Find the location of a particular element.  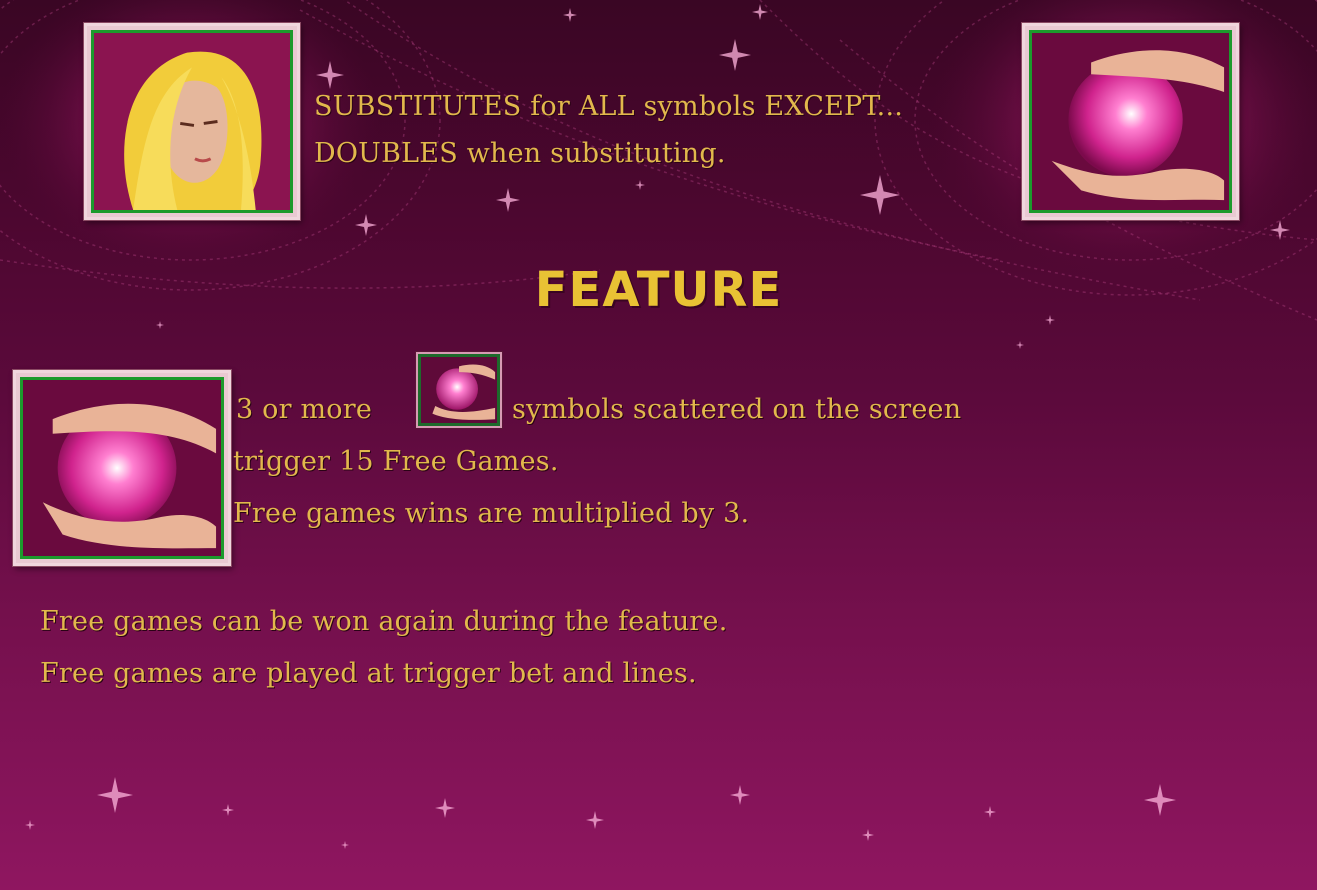

scatter-symbol-tile is located at coordinates (1130, 121).